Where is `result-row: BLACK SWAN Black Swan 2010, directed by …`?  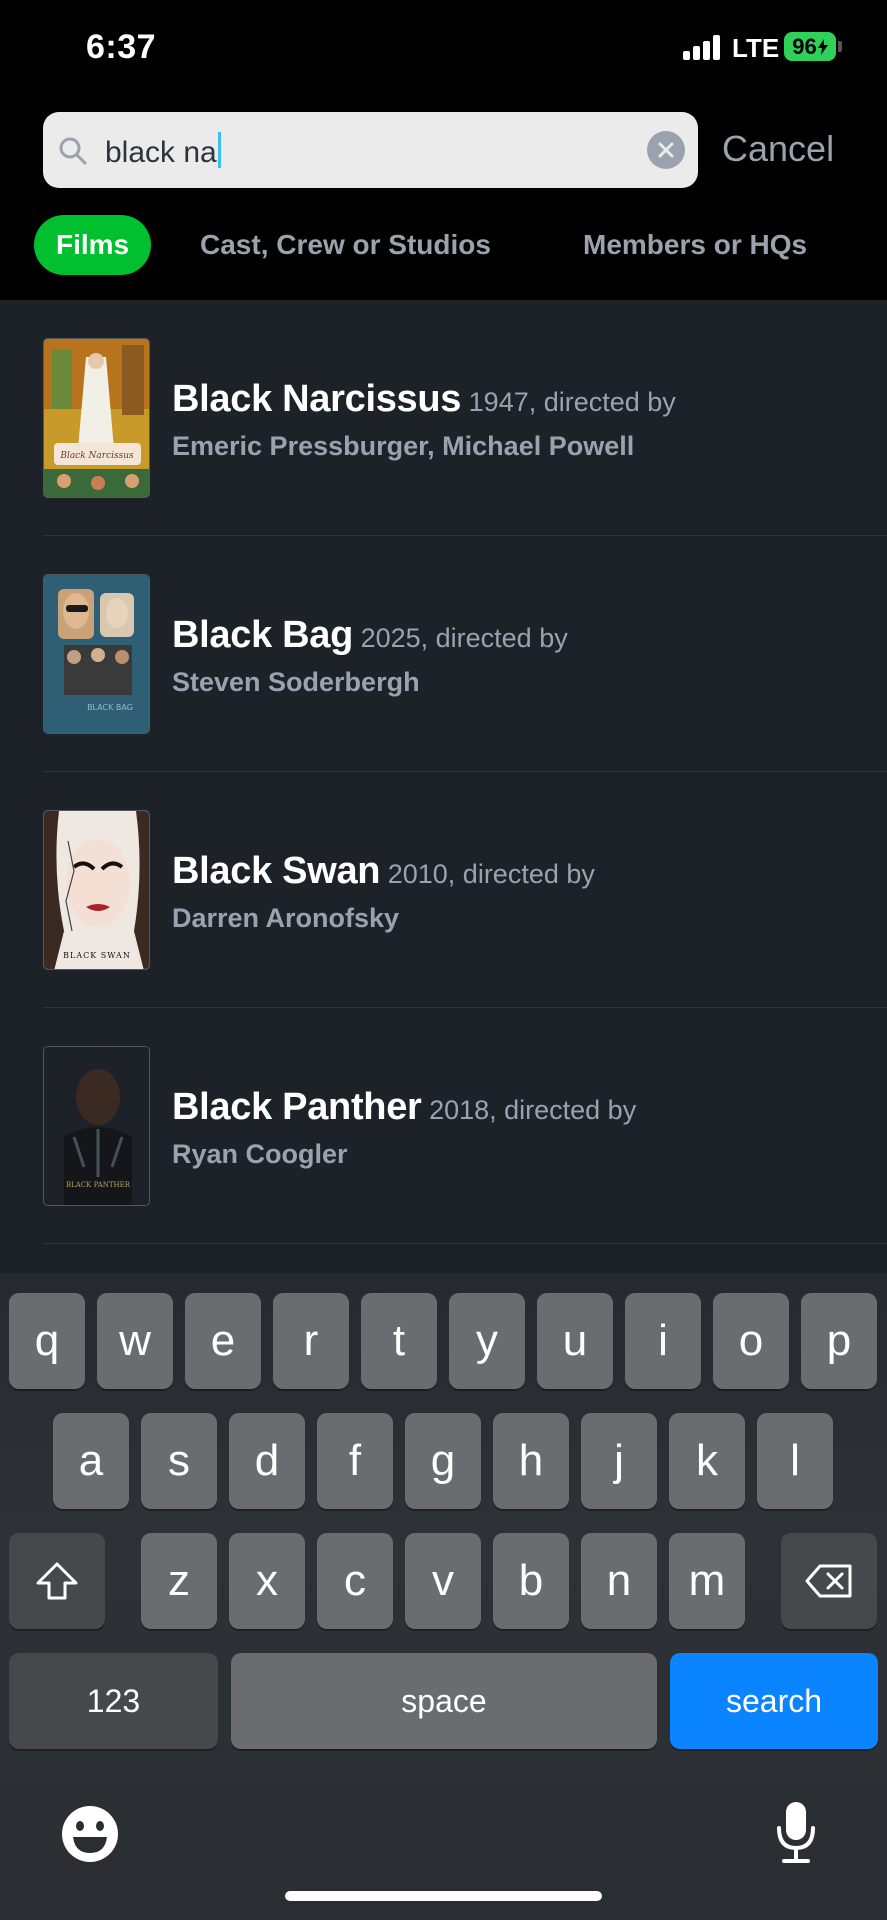
result-row: BLACK SWAN Black Swan 2010, directed by … is located at coordinates (443, 890).